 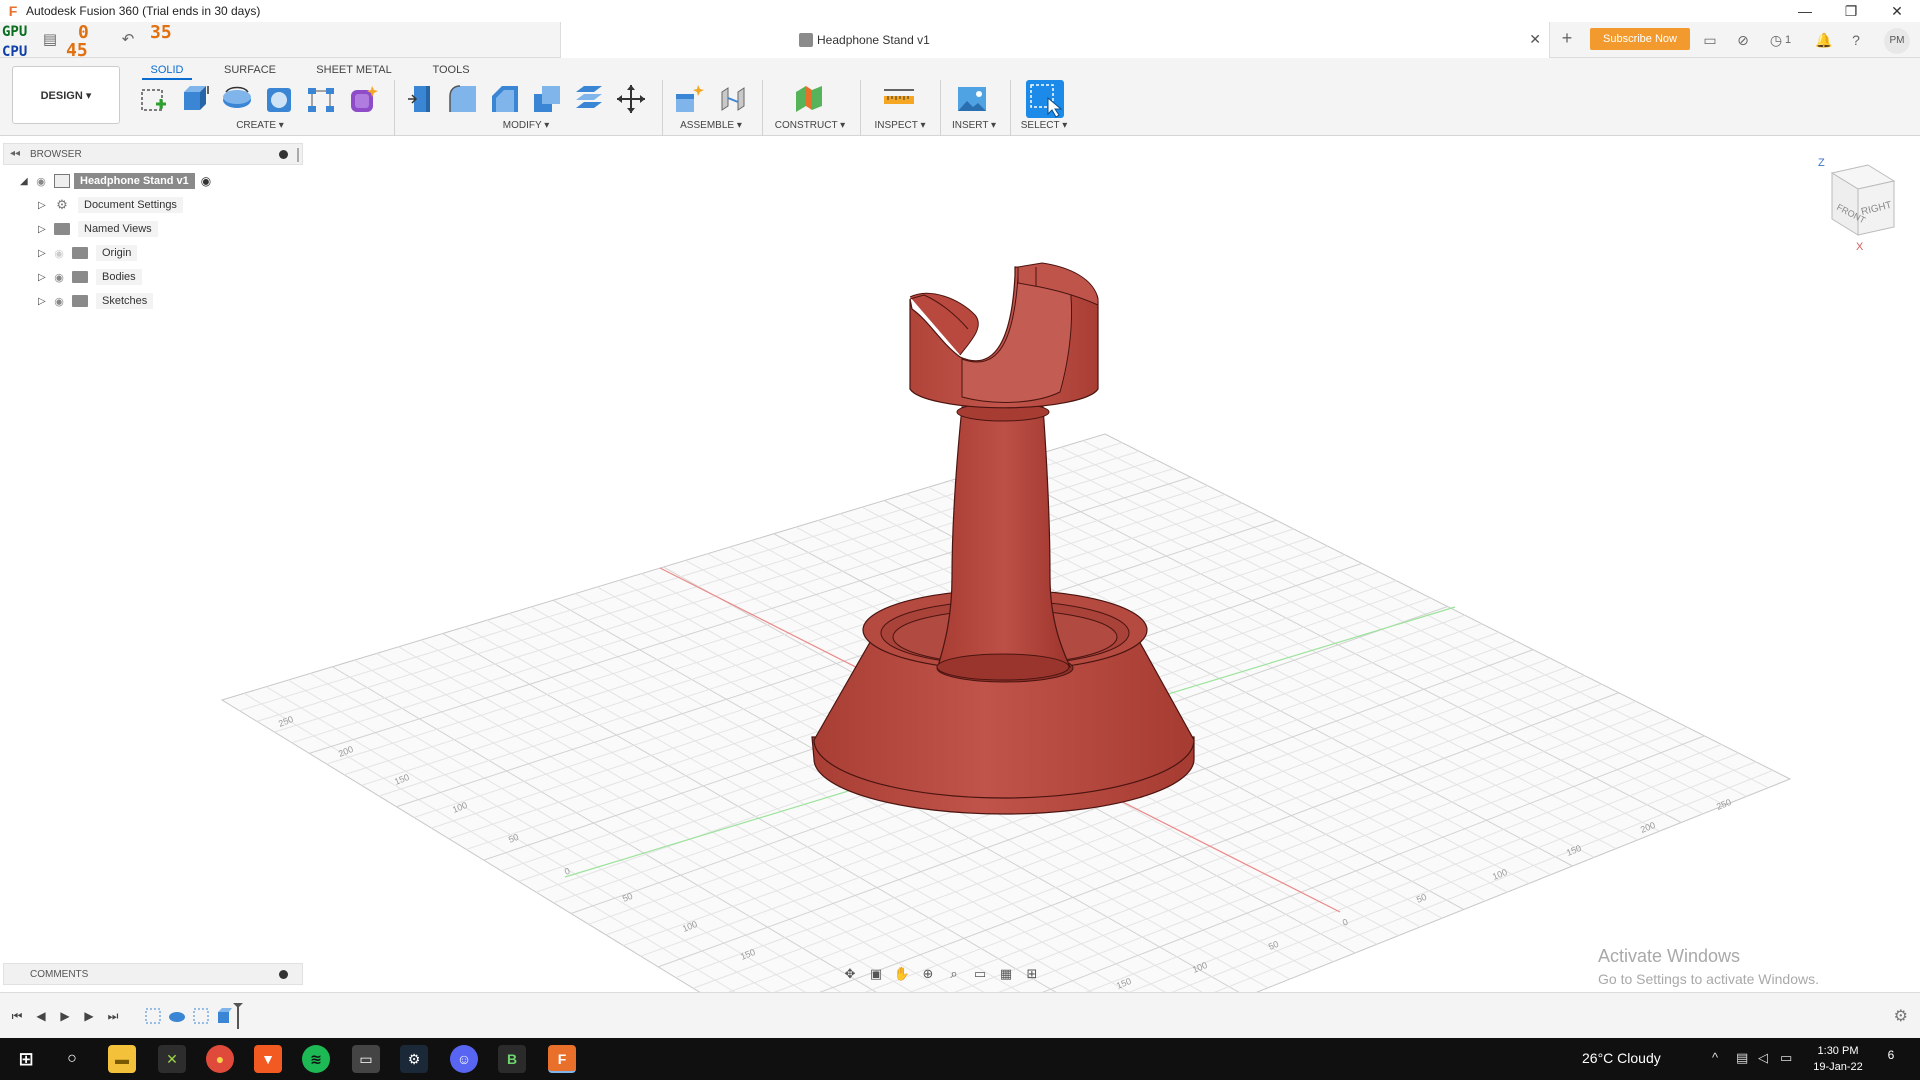 What do you see at coordinates (41, 1016) in the screenshot?
I see `step-back-icon: ◀` at bounding box center [41, 1016].